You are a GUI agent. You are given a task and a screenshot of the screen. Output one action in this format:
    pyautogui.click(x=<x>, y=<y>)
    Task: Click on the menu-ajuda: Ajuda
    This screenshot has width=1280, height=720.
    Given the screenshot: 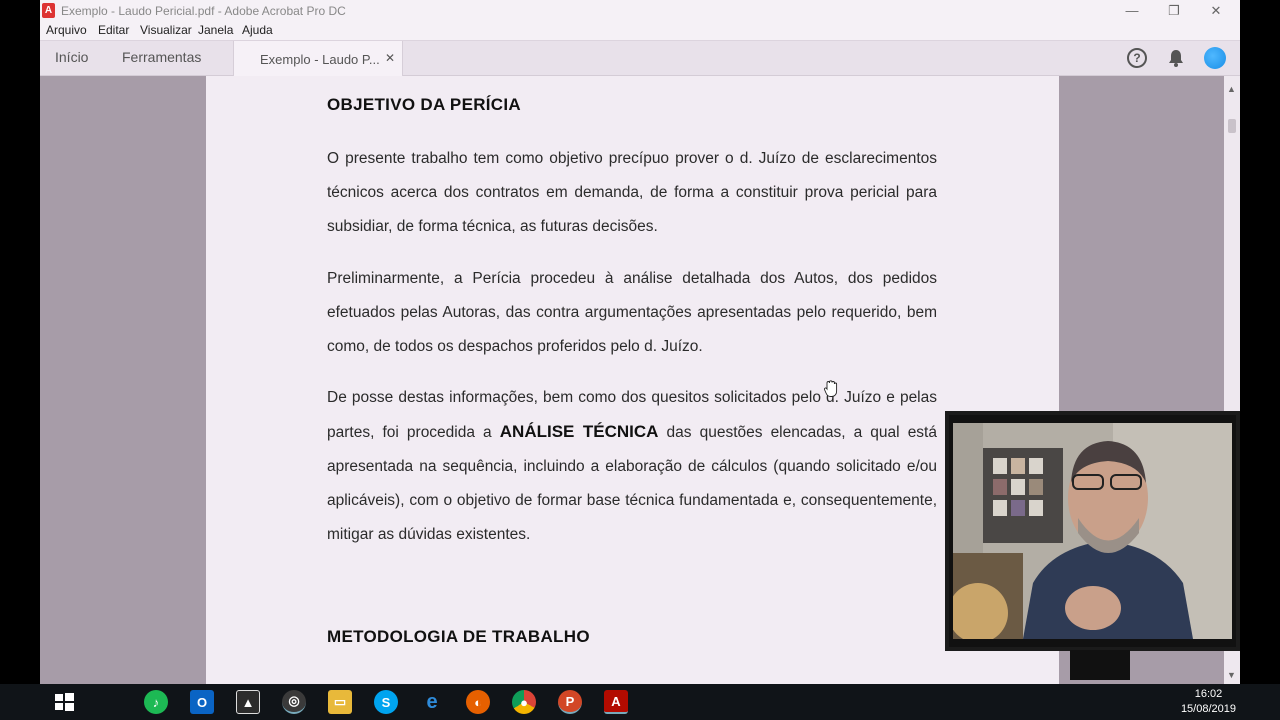 What is the action you would take?
    pyautogui.click(x=257, y=30)
    